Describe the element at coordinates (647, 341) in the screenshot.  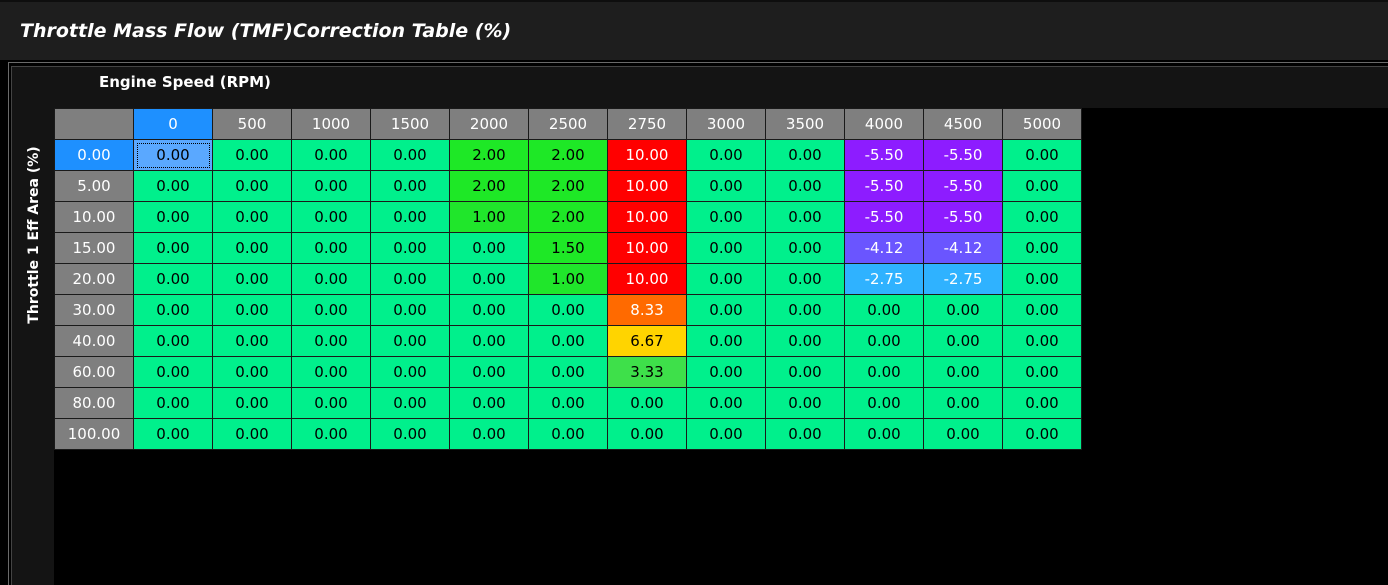
I see `table-cell: 6.67` at that location.